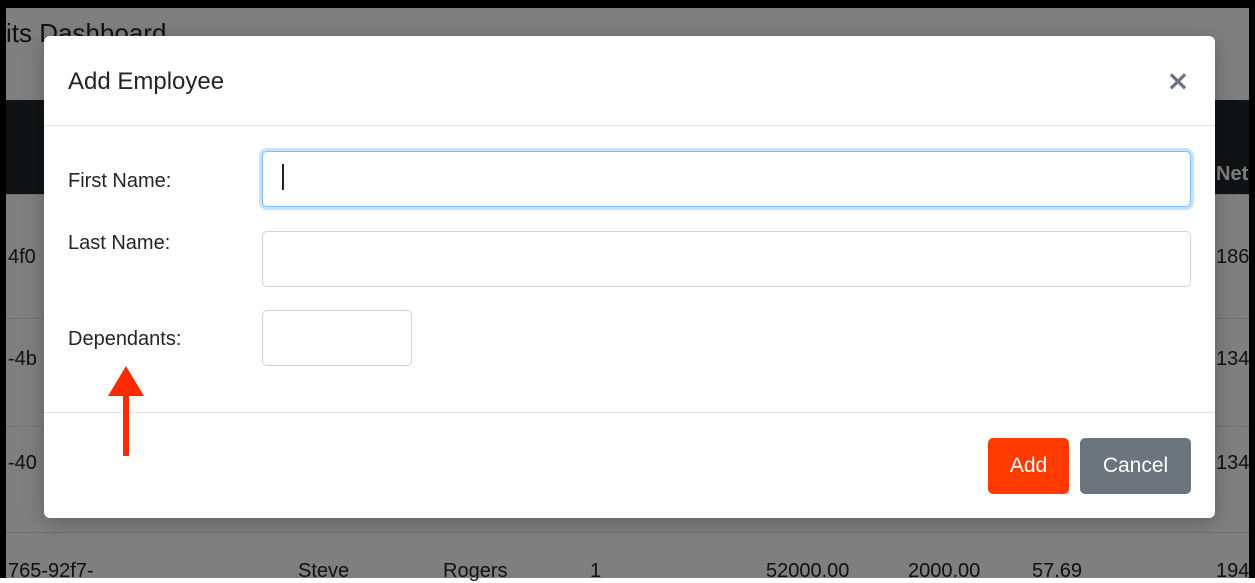  I want to click on close-button: ×, so click(1178, 81).